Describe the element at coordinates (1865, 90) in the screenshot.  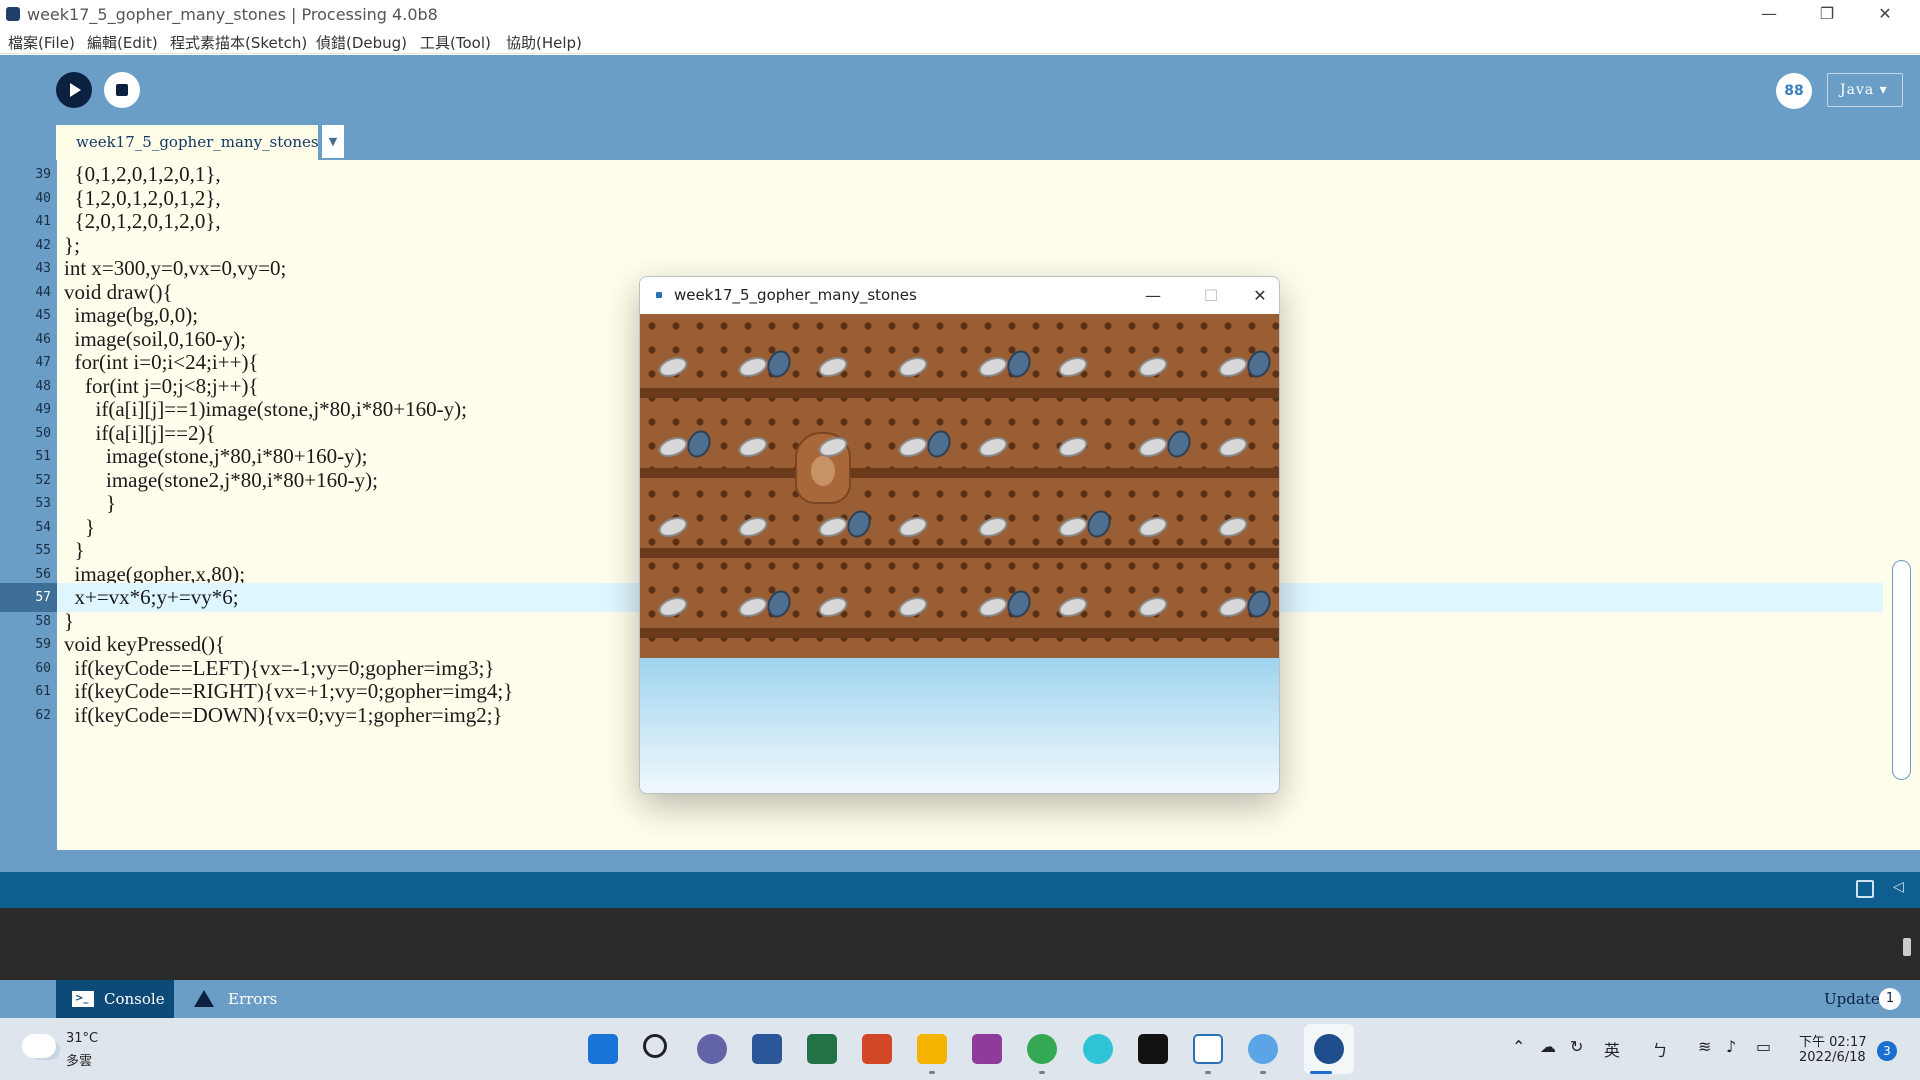
I see `mode-selector: Java ▾` at that location.